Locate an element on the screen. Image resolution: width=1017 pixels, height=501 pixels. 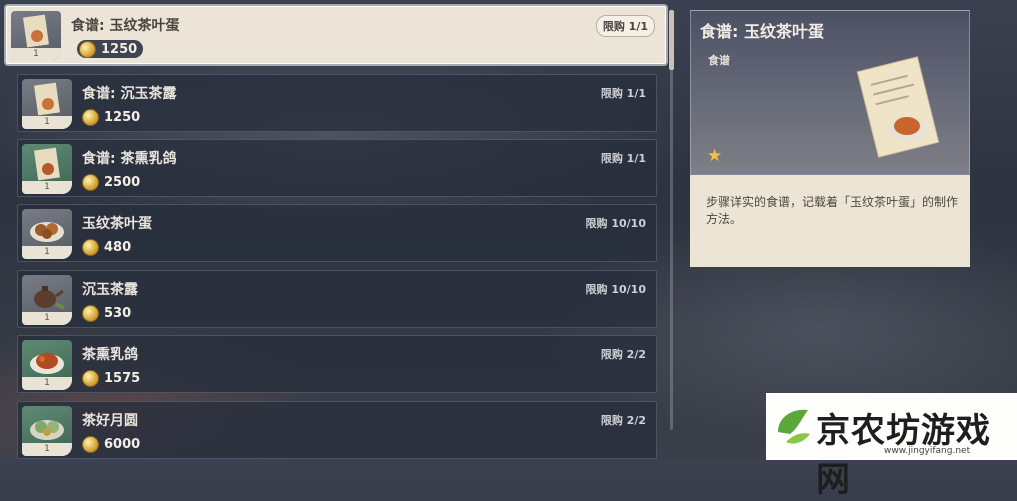
item-name: 茶好月圆 is located at coordinates (110, 421).